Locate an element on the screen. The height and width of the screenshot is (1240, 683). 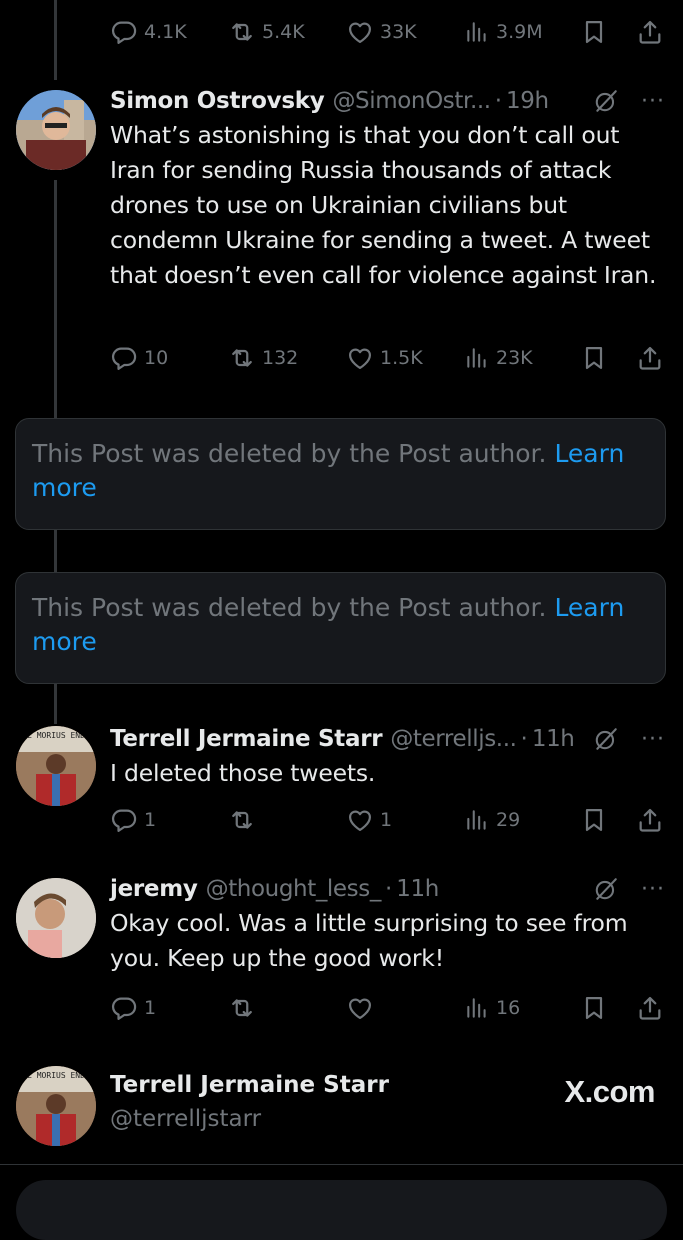
views-button: 23K is located at coordinates (498, 358).